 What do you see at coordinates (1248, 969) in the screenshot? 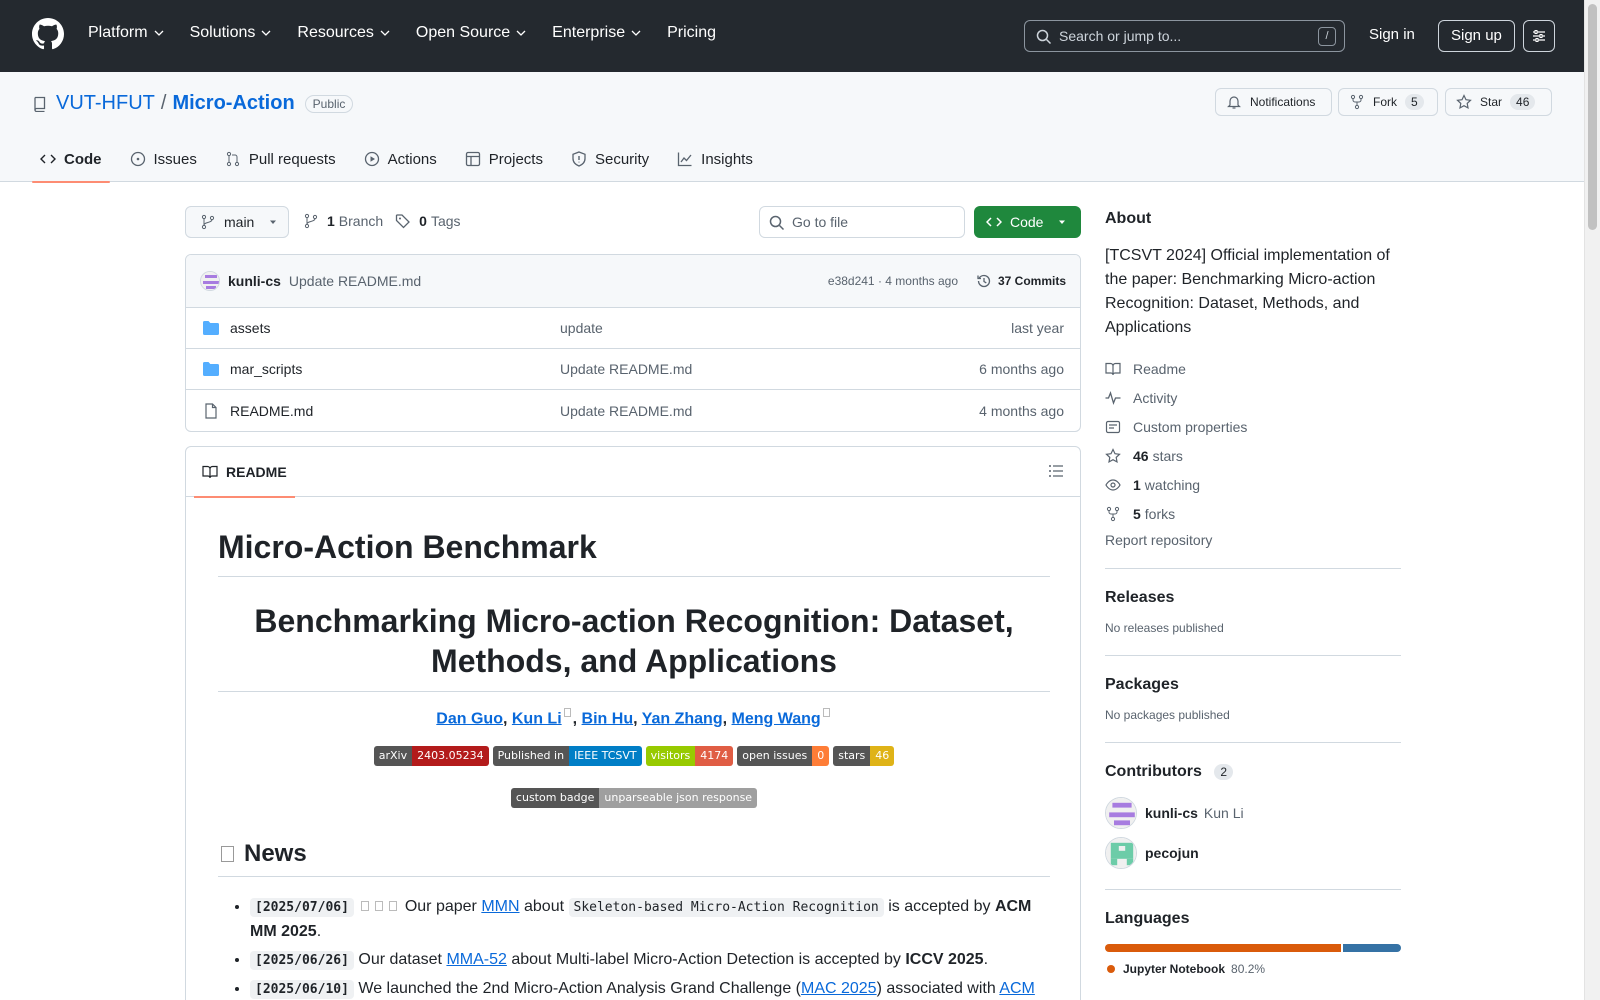
I see `language-percent: 80.2%` at bounding box center [1248, 969].